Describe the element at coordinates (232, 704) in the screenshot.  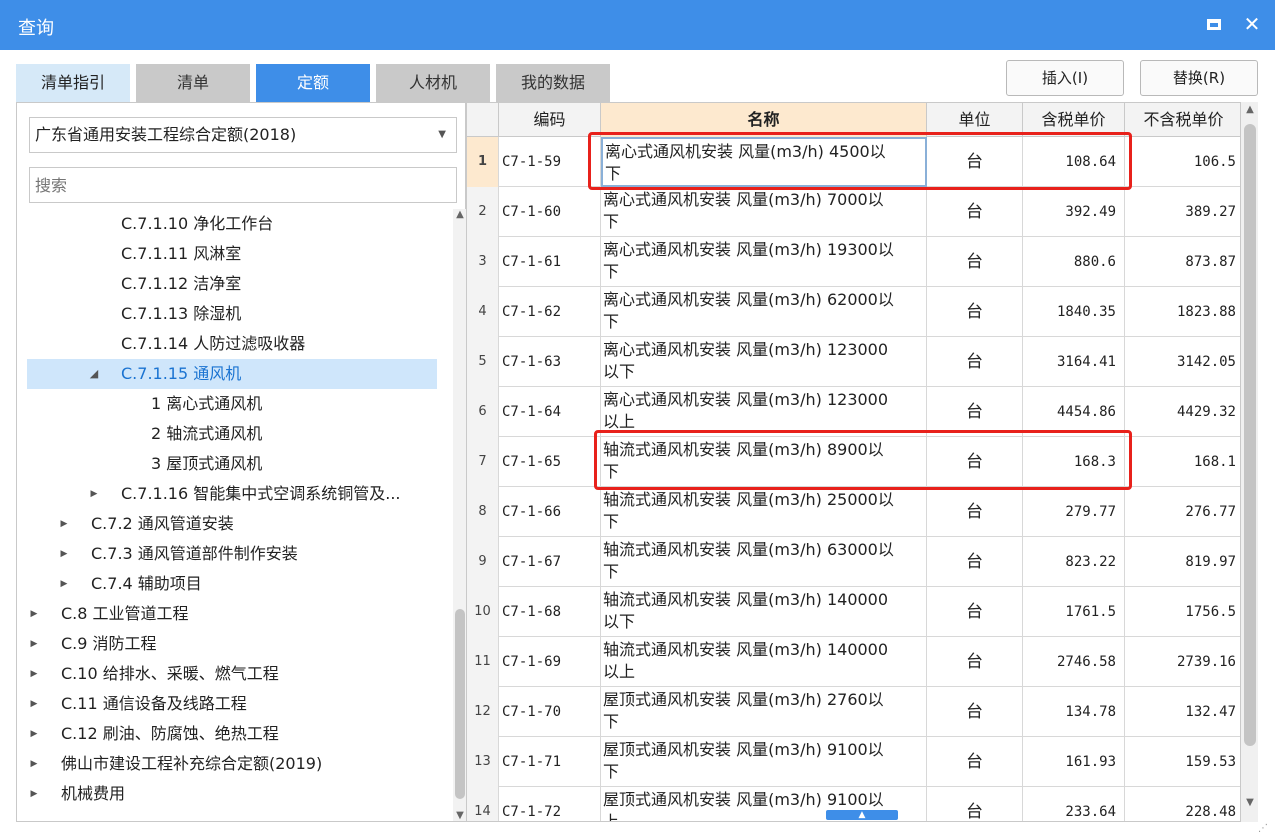
I see `tree-item: ▶ C.11 通信设备及线路工程` at that location.